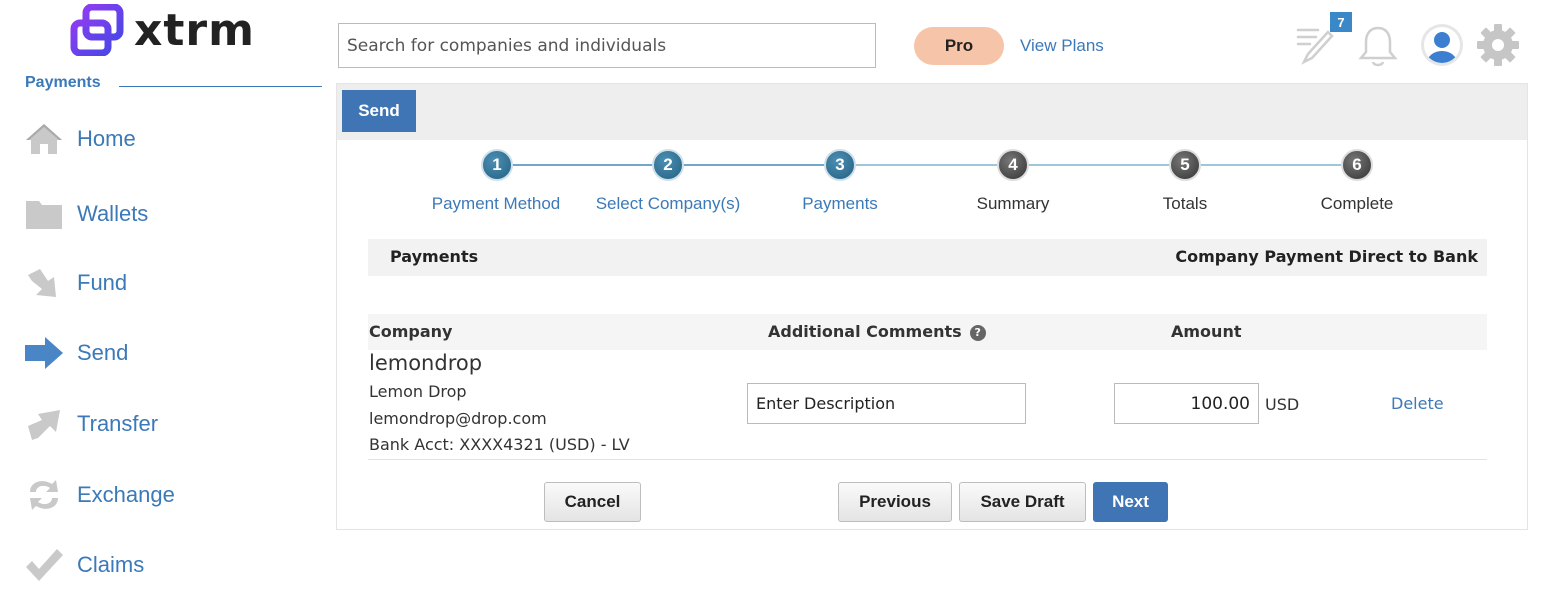  What do you see at coordinates (167, 283) in the screenshot?
I see `sidebar-item-fund: Fund` at bounding box center [167, 283].